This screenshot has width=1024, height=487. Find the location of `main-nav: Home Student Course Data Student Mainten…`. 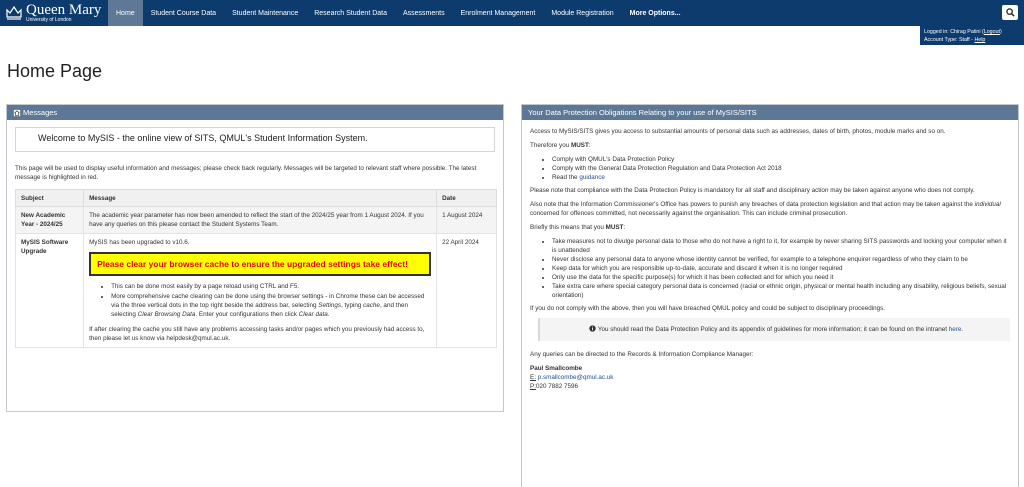

main-nav: Home Student Course Data Student Mainten… is located at coordinates (398, 13).